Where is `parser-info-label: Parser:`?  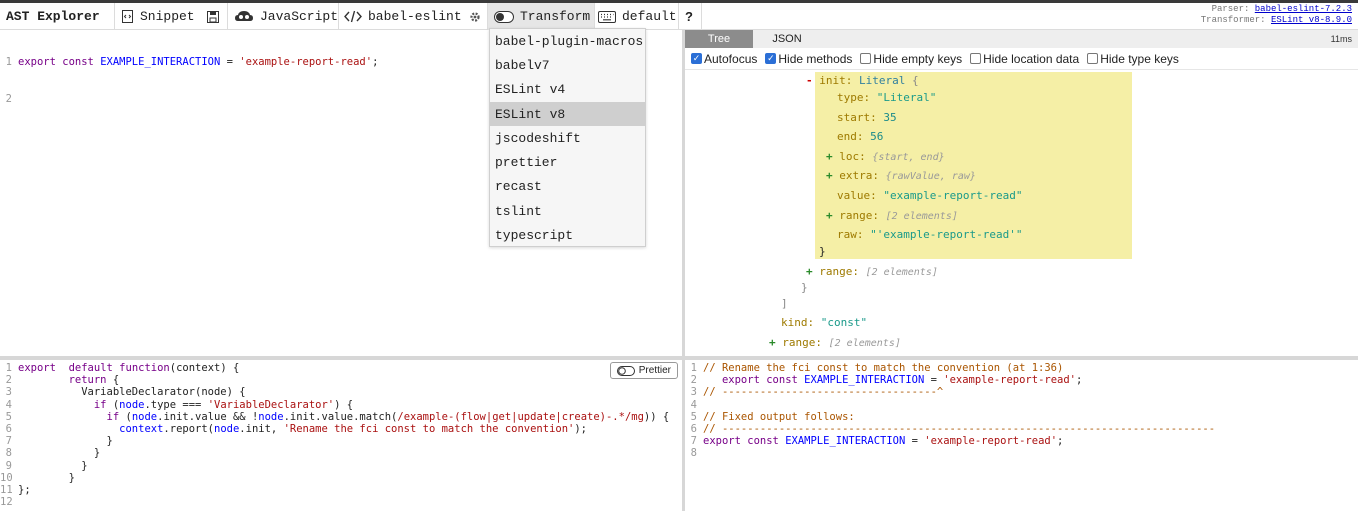 parser-info-label: Parser: is located at coordinates (1230, 9).